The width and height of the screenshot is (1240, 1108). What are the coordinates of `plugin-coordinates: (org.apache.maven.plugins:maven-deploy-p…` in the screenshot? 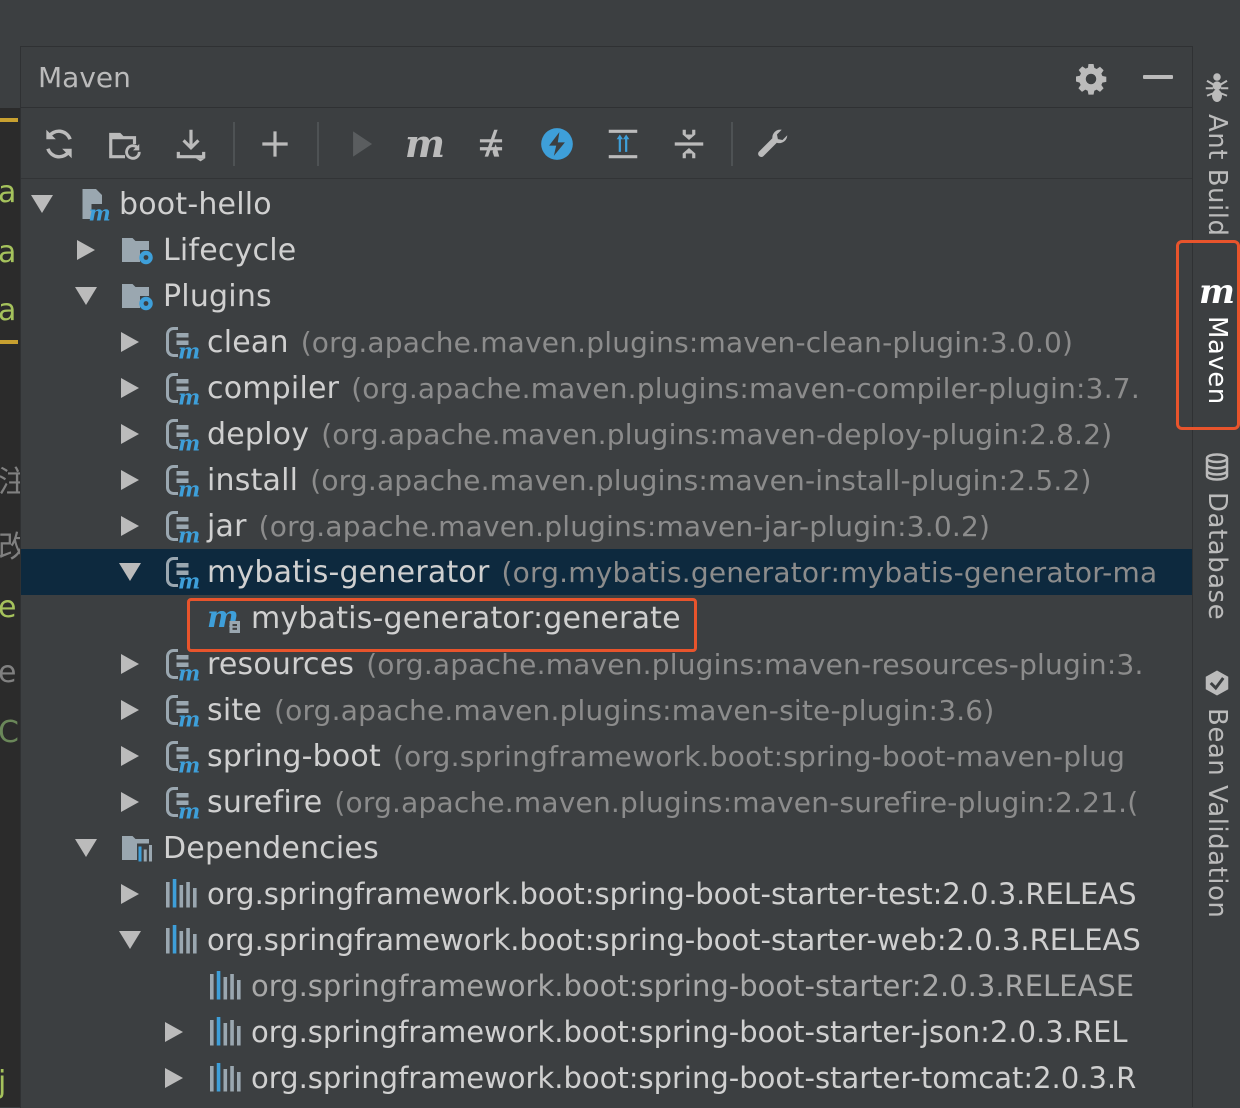 It's located at (717, 434).